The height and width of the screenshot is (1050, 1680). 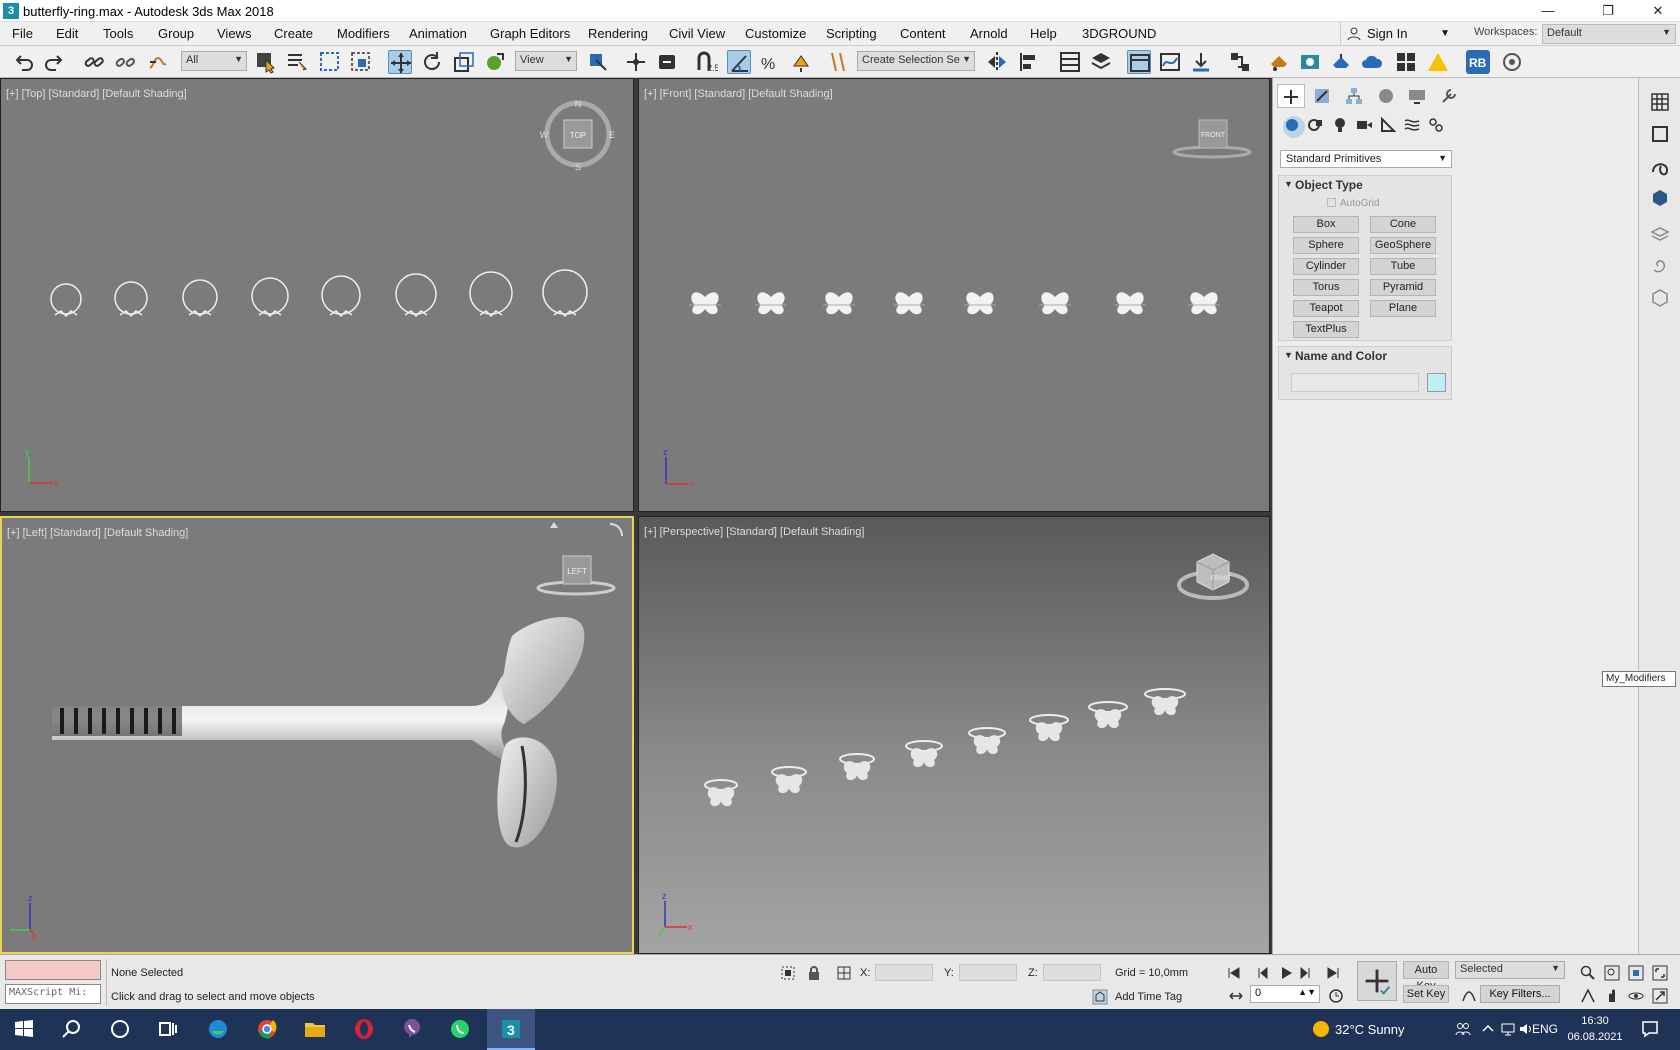 What do you see at coordinates (1326, 308) in the screenshot?
I see `teapot-button: Teapot` at bounding box center [1326, 308].